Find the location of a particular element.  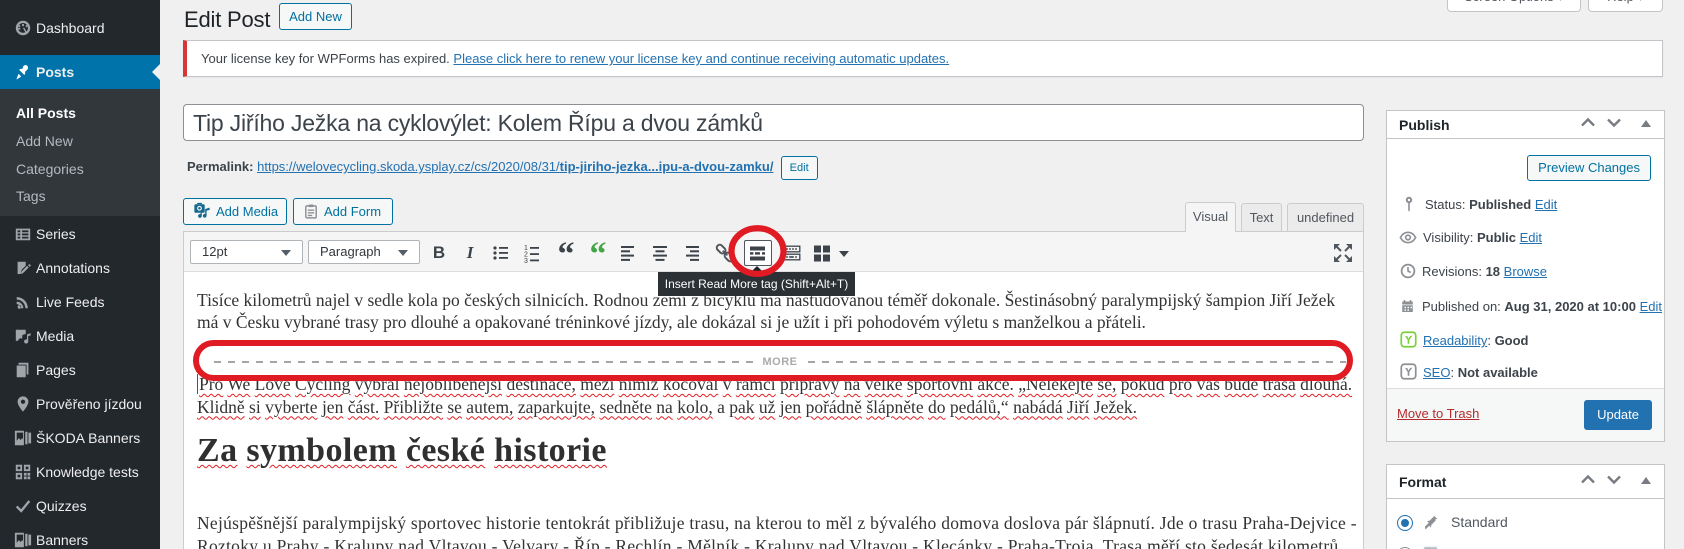

svg-text: I is located at coordinates (470, 252).